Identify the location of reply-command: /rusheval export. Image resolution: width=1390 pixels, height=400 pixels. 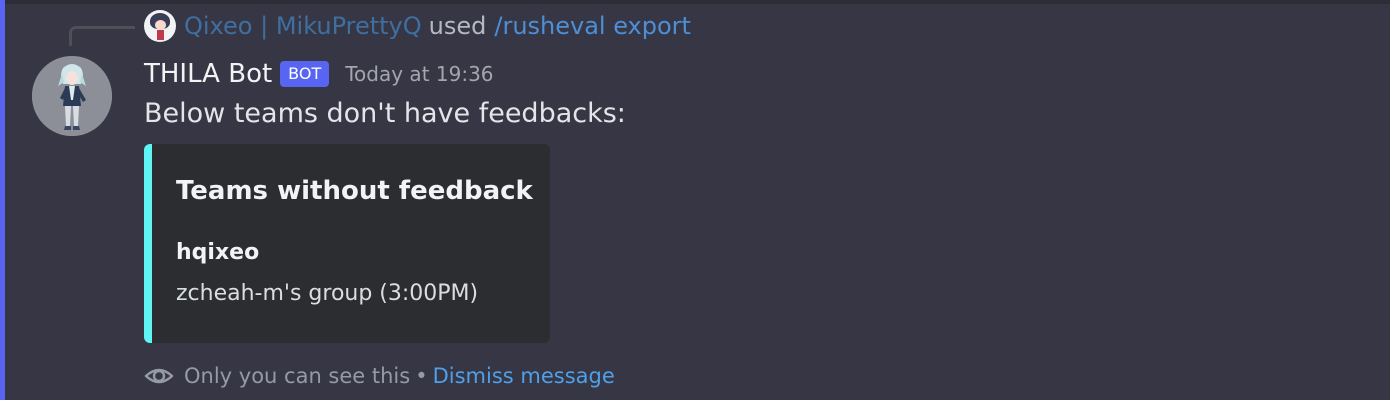
(592, 26).